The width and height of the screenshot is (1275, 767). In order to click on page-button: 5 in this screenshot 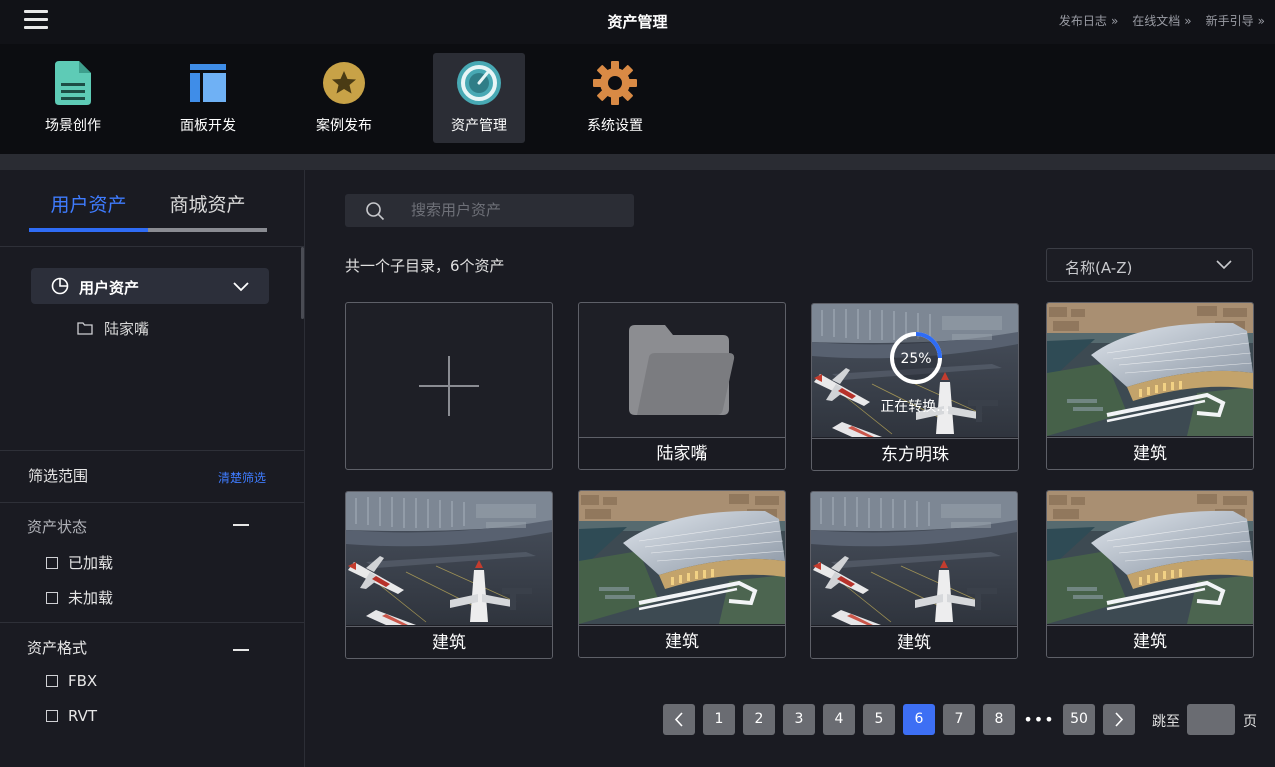, I will do `click(879, 719)`.